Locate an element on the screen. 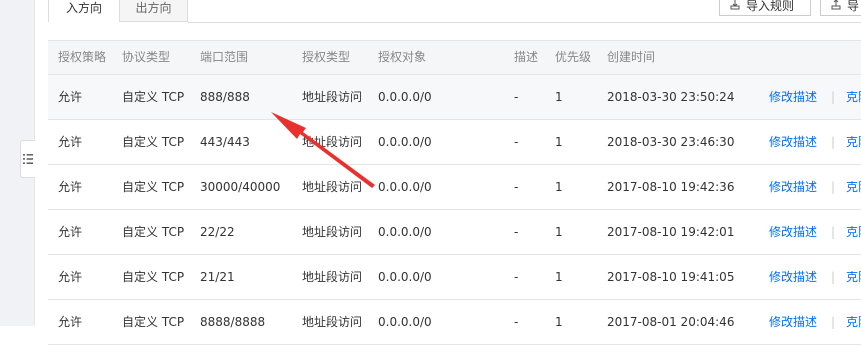 This screenshot has height=345, width=861. cell-created-time: 2017-08-10 19:41:05 is located at coordinates (671, 277).